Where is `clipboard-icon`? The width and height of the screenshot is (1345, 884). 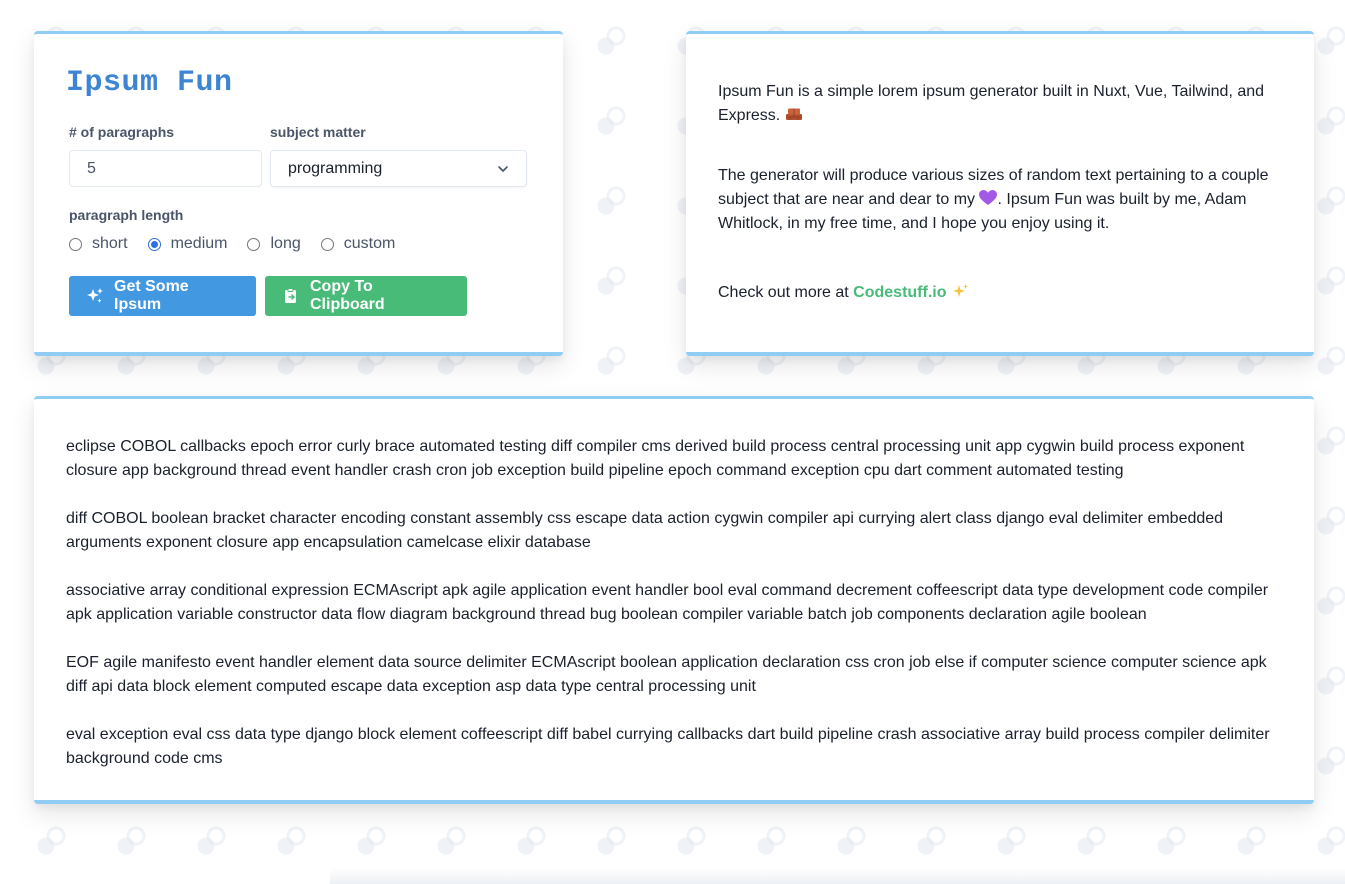 clipboard-icon is located at coordinates (291, 296).